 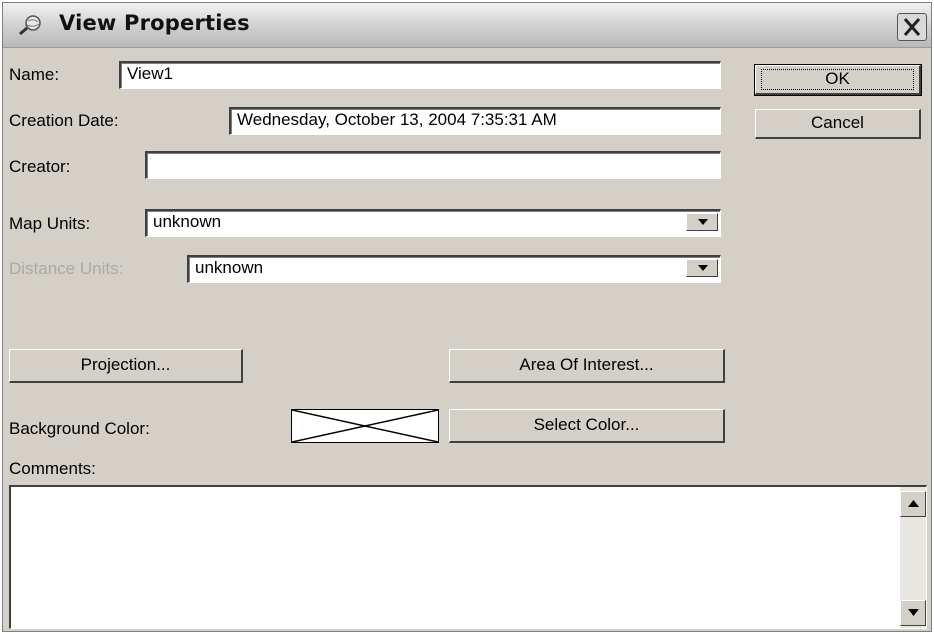 What do you see at coordinates (154, 23) in the screenshot?
I see `dialog-title: View Properties` at bounding box center [154, 23].